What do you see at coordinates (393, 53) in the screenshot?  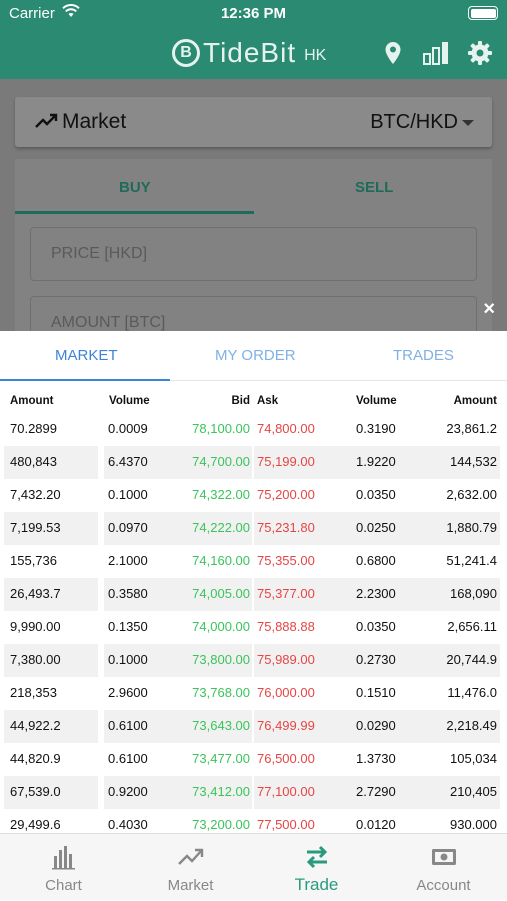 I see `location-pin-icon` at bounding box center [393, 53].